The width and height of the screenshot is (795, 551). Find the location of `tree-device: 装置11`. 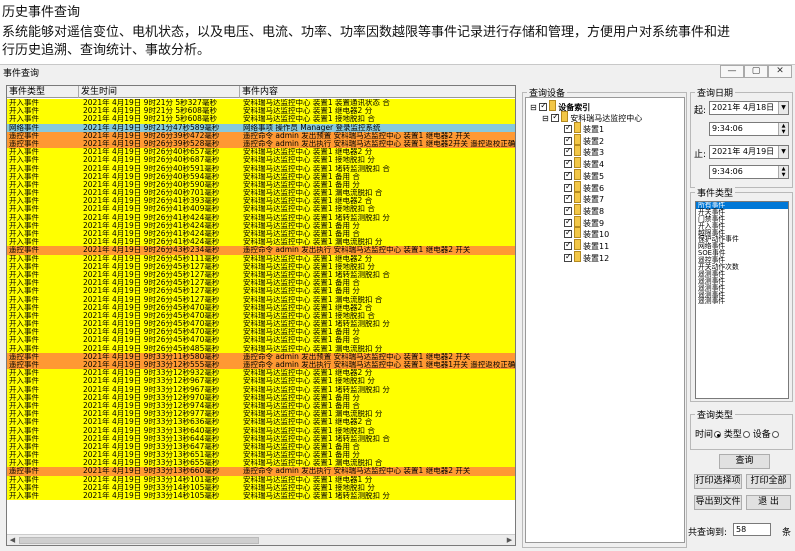

tree-device: 装置11 is located at coordinates (586, 245).